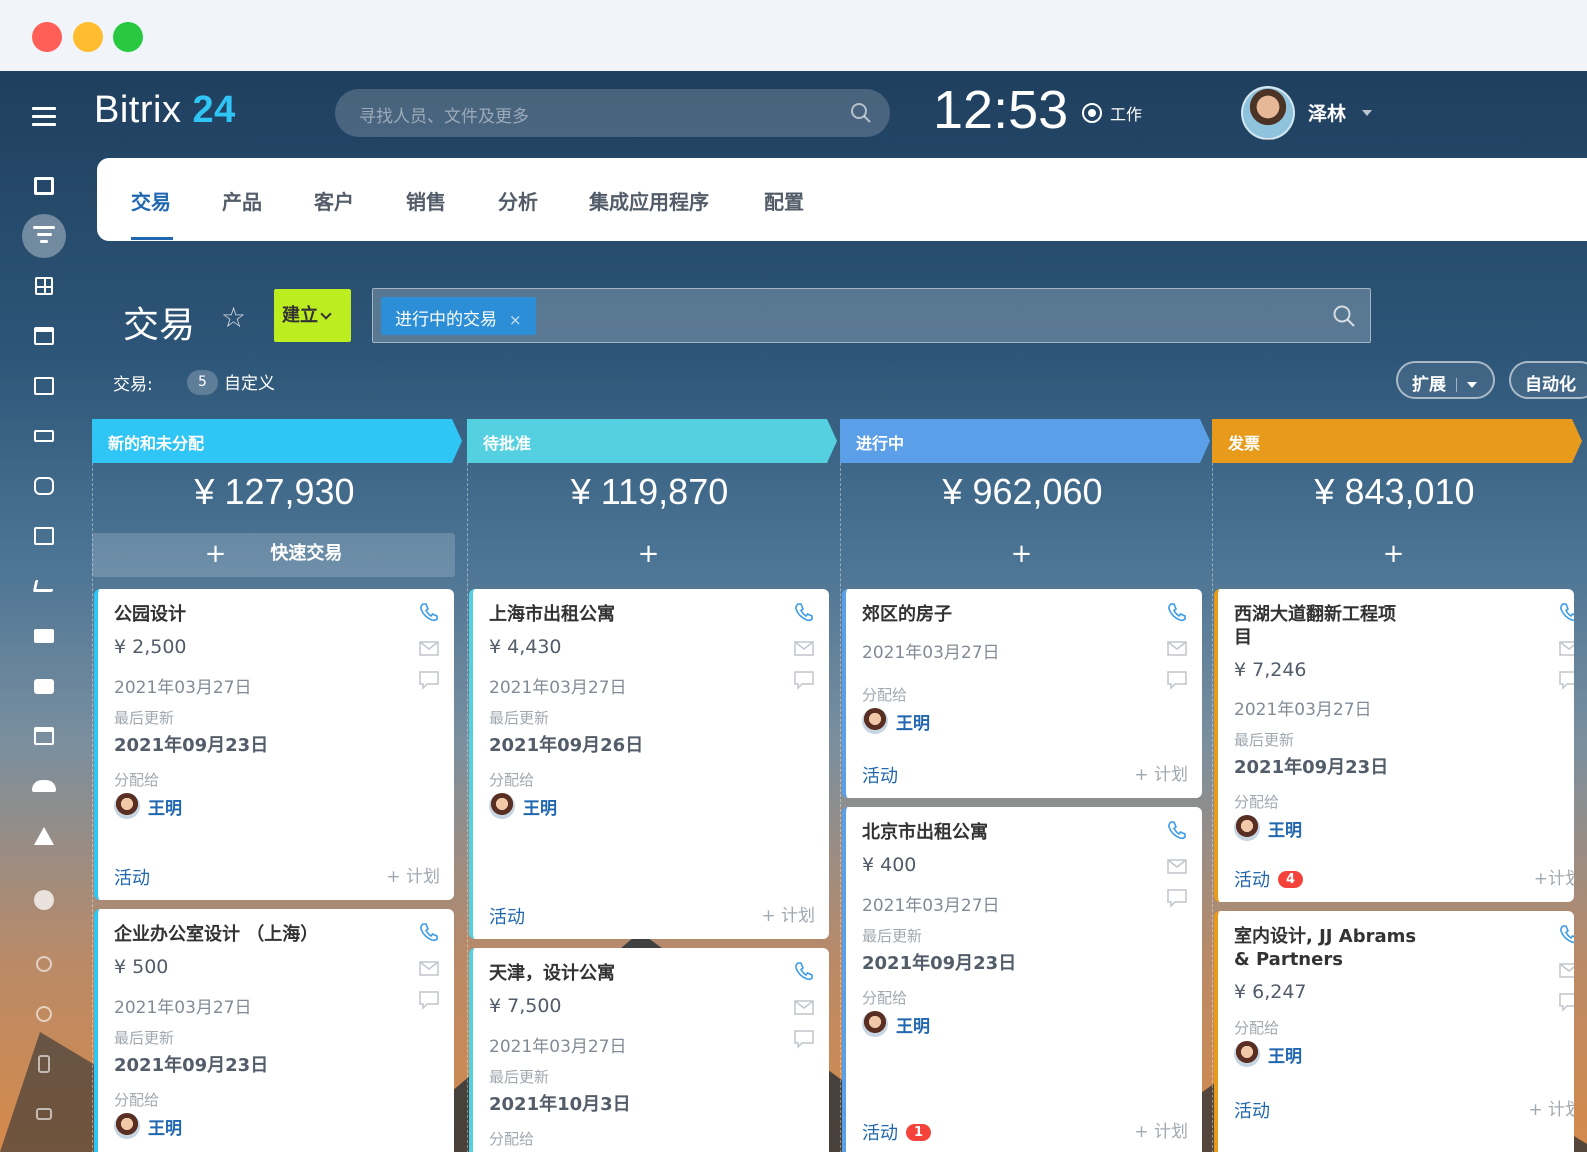  I want to click on sidebar-item-employees, so click(44, 786).